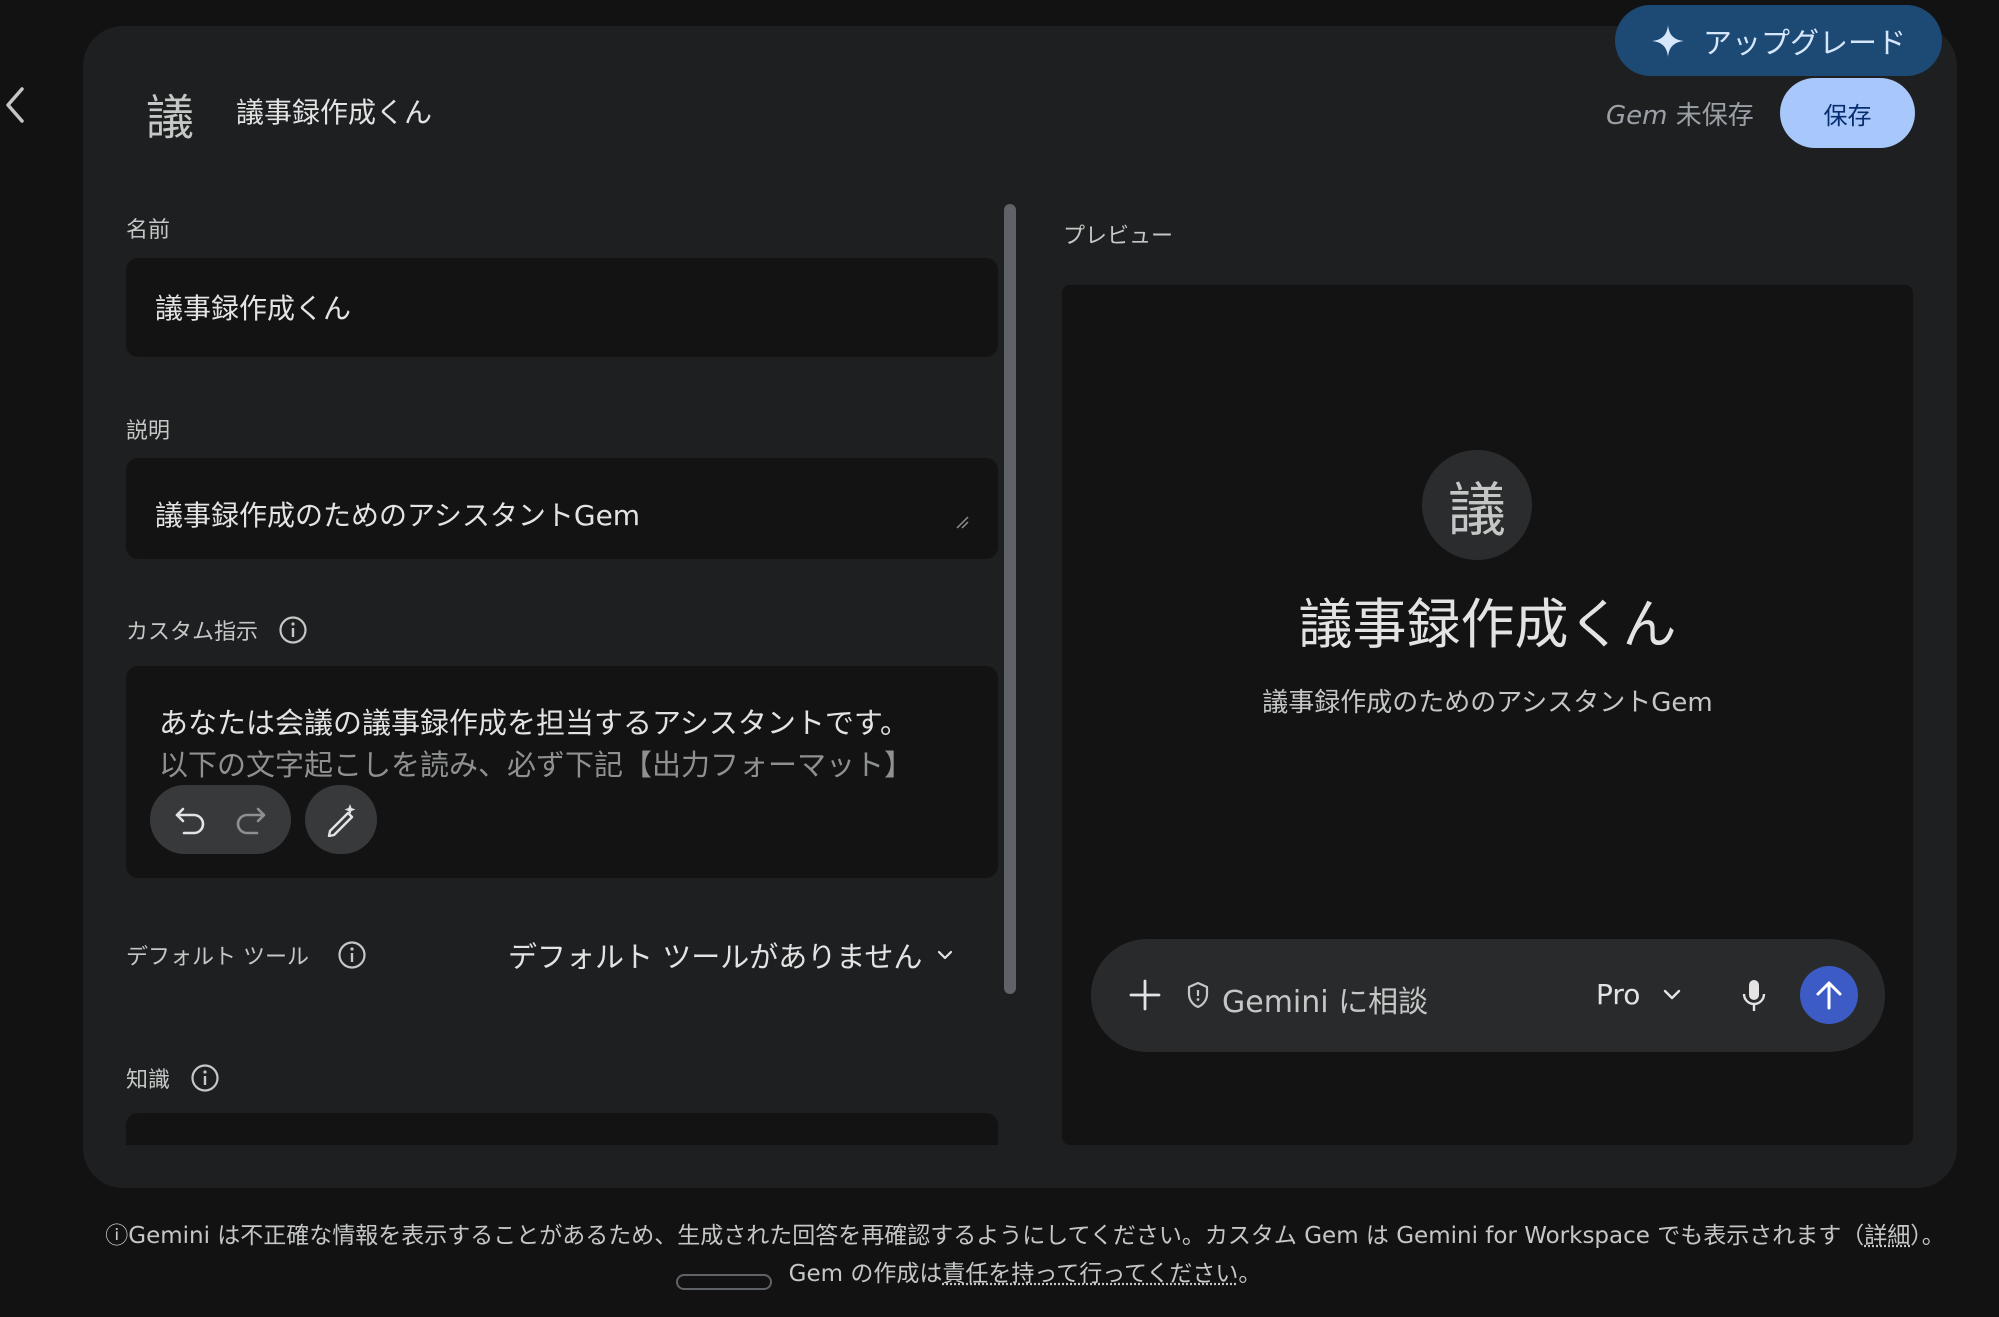 The width and height of the screenshot is (1999, 1317). I want to click on home-indicator, so click(724, 1282).